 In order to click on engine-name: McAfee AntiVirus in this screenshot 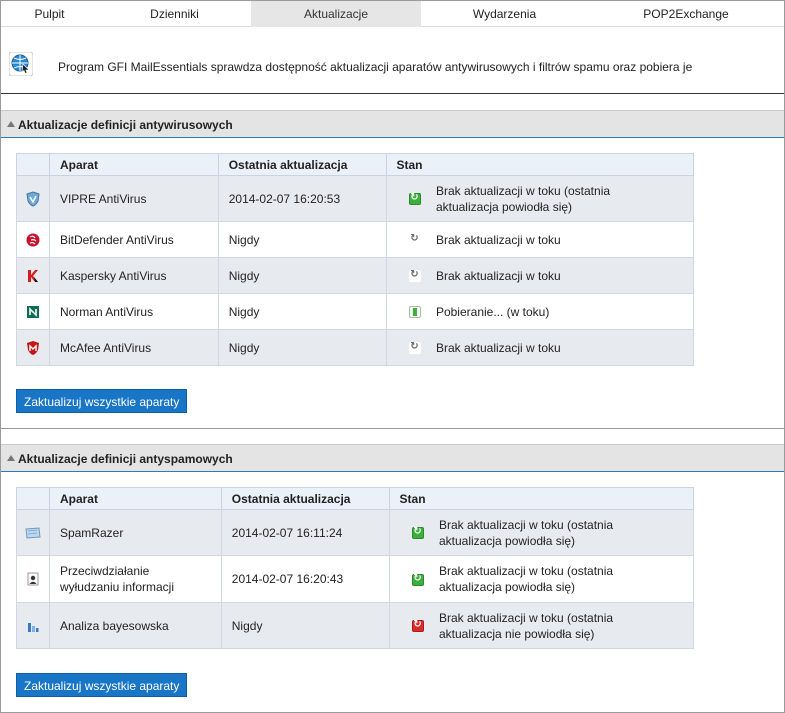, I will do `click(133, 347)`.